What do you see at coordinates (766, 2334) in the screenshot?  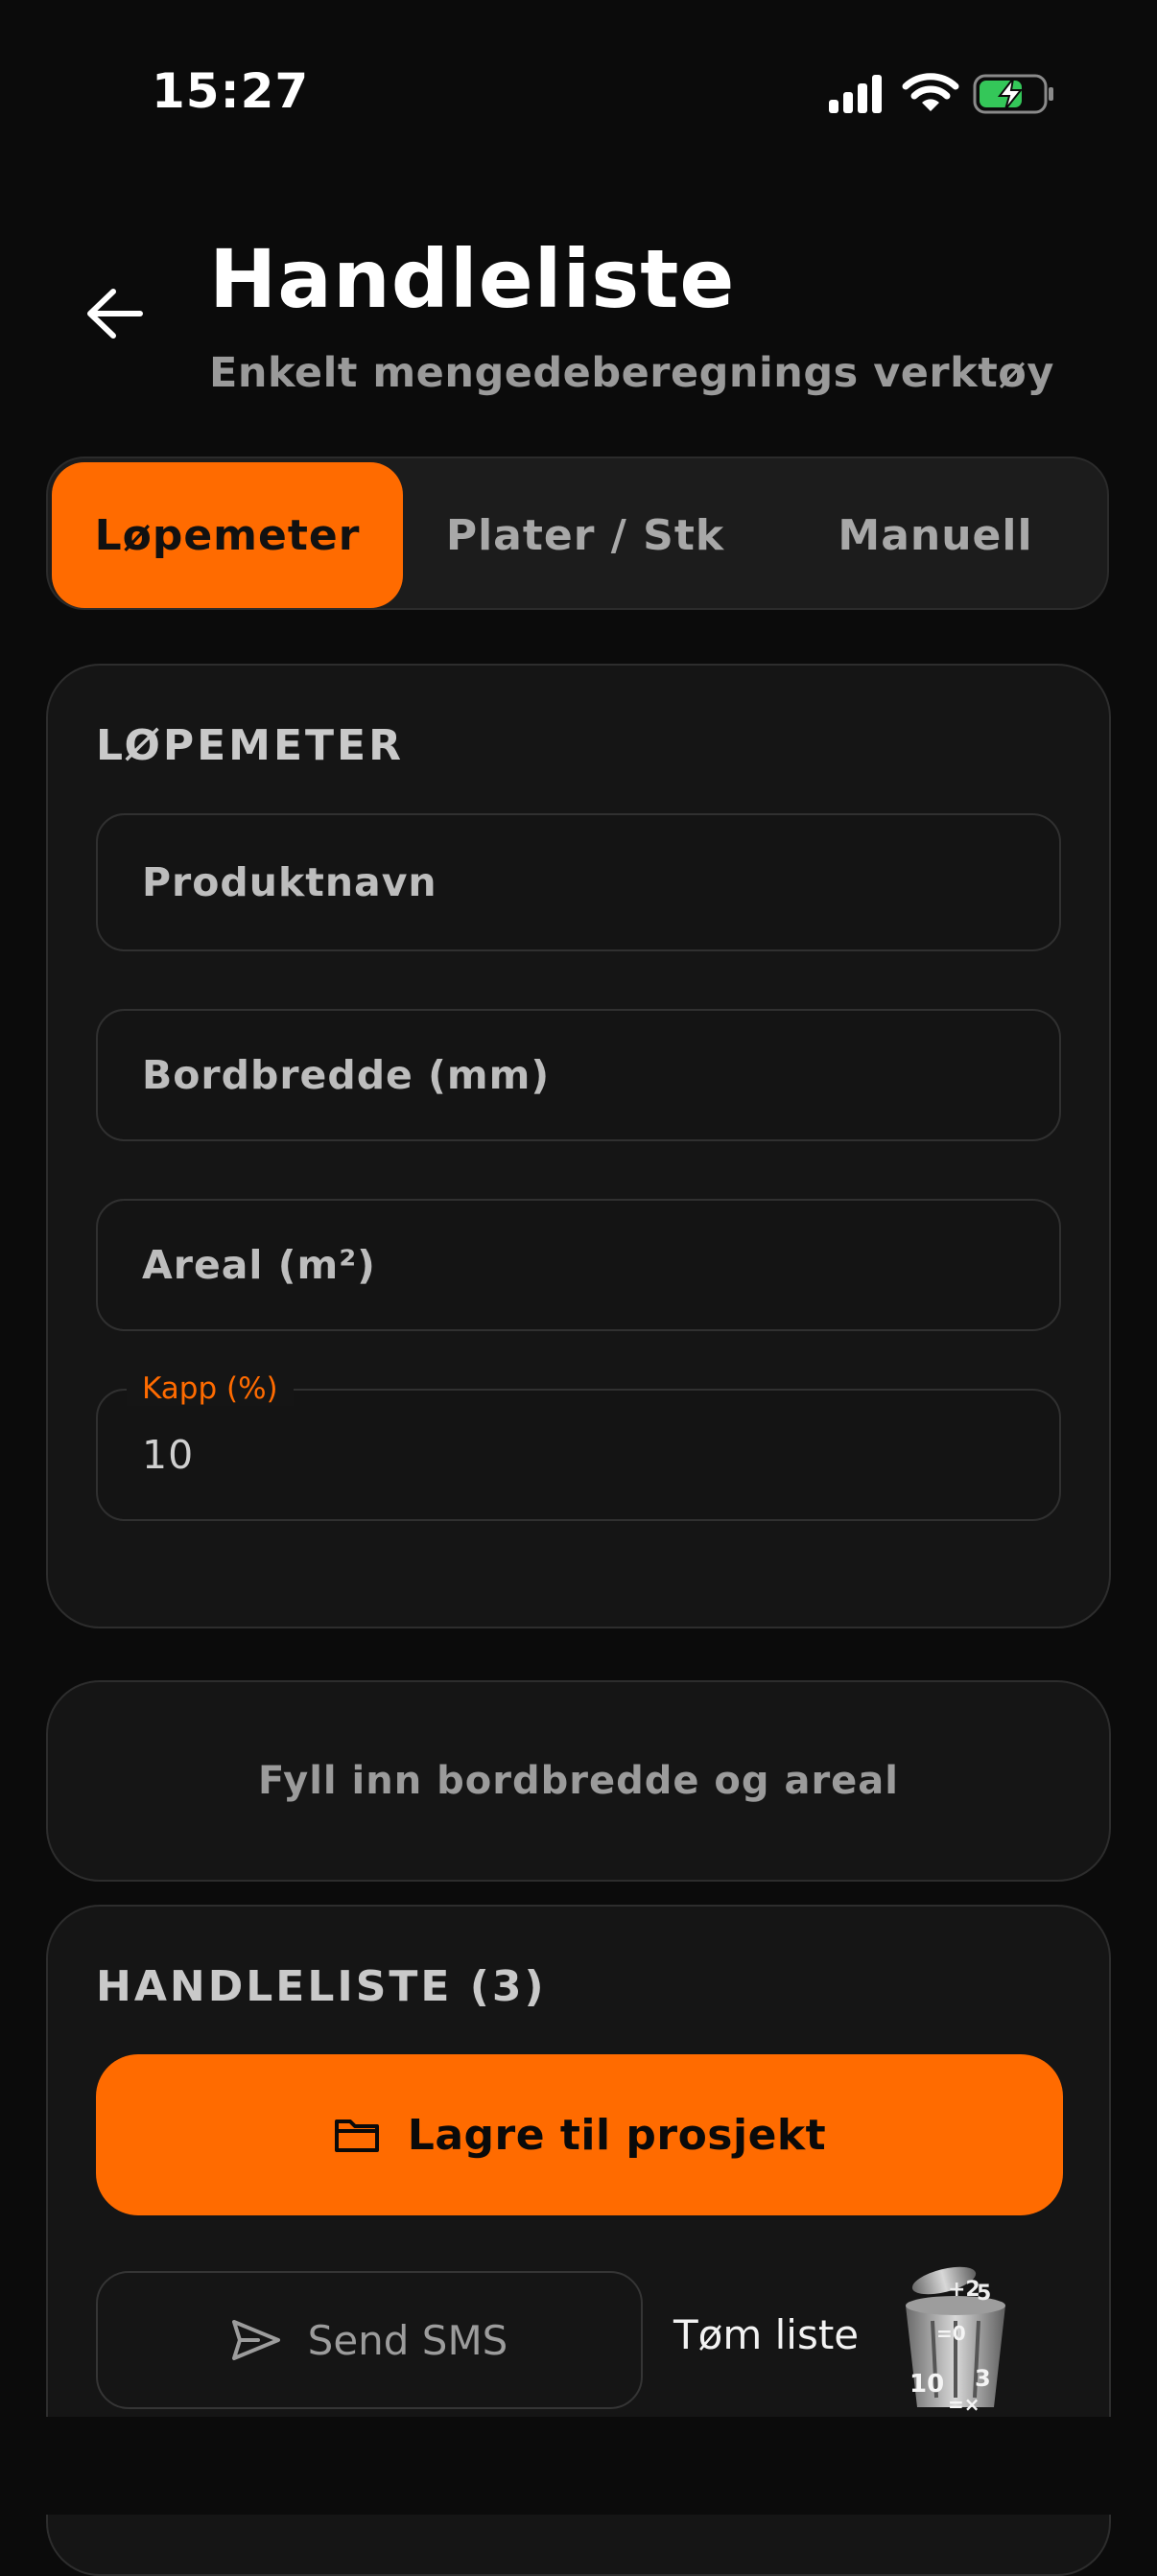 I see `clear-list-button: Tøm liste` at bounding box center [766, 2334].